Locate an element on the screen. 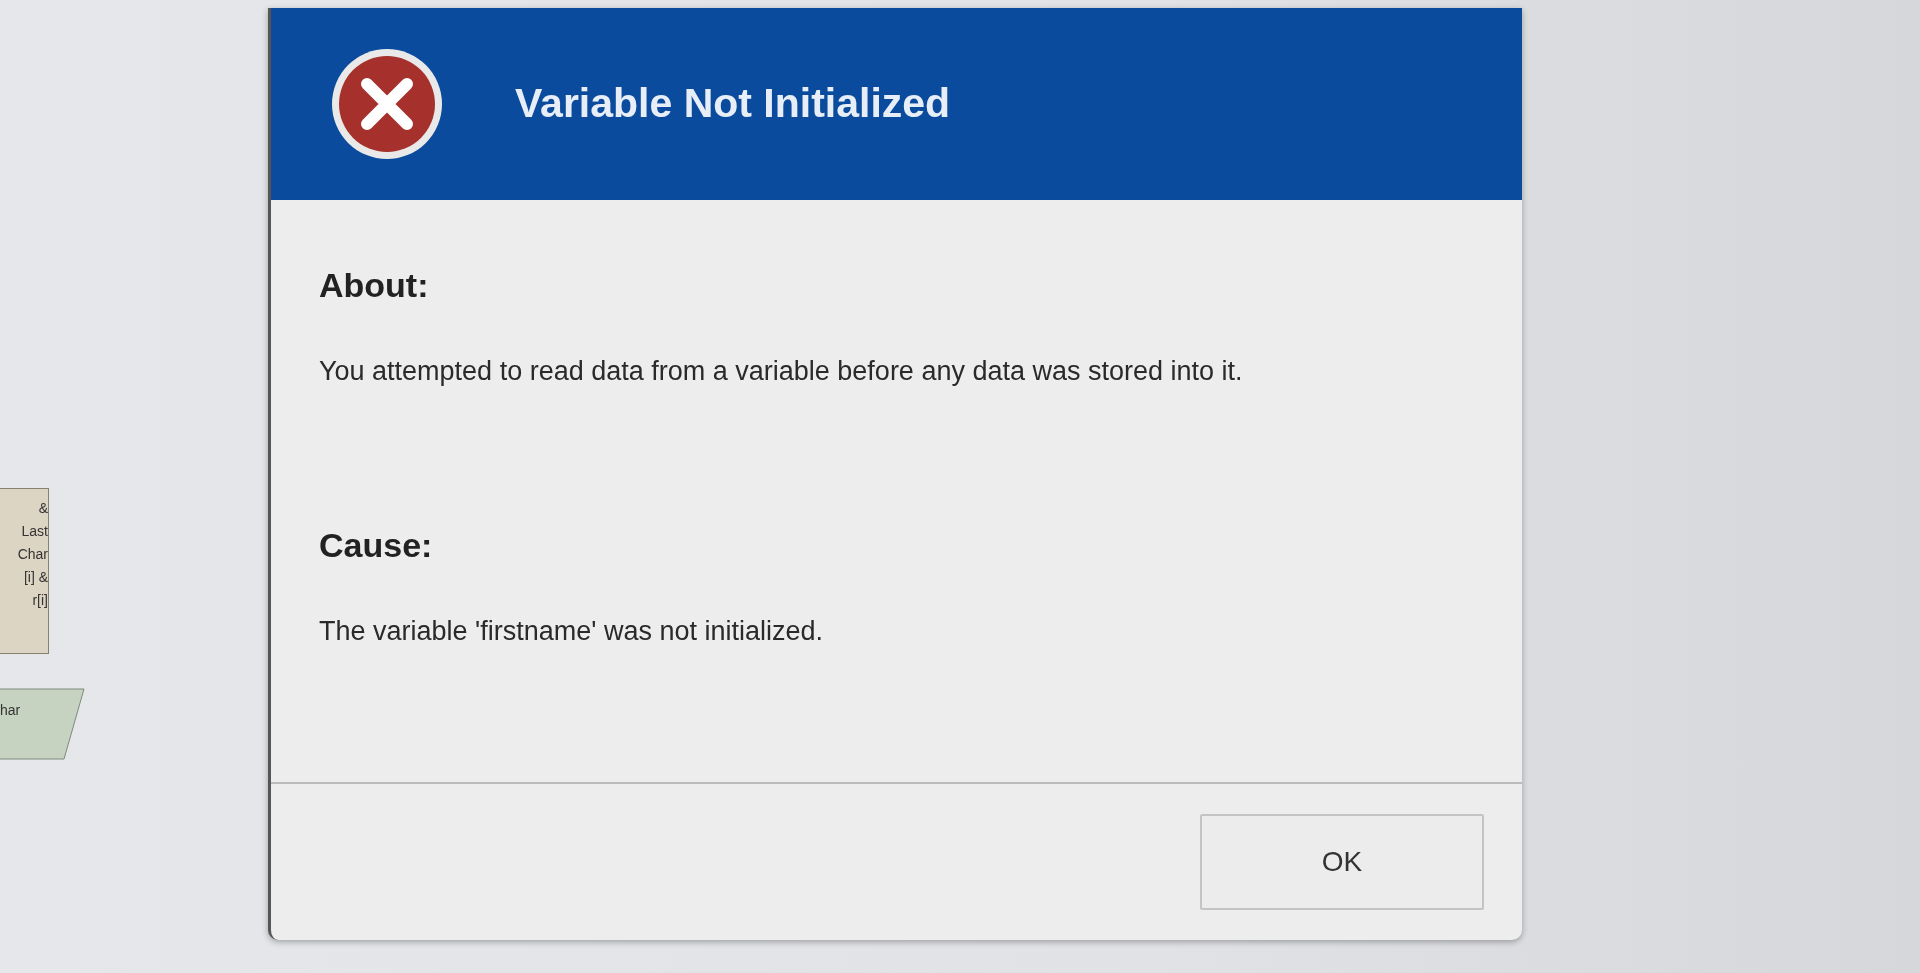 Image resolution: width=1920 pixels, height=973 pixels. section-heading: Cause: is located at coordinates (376, 545).